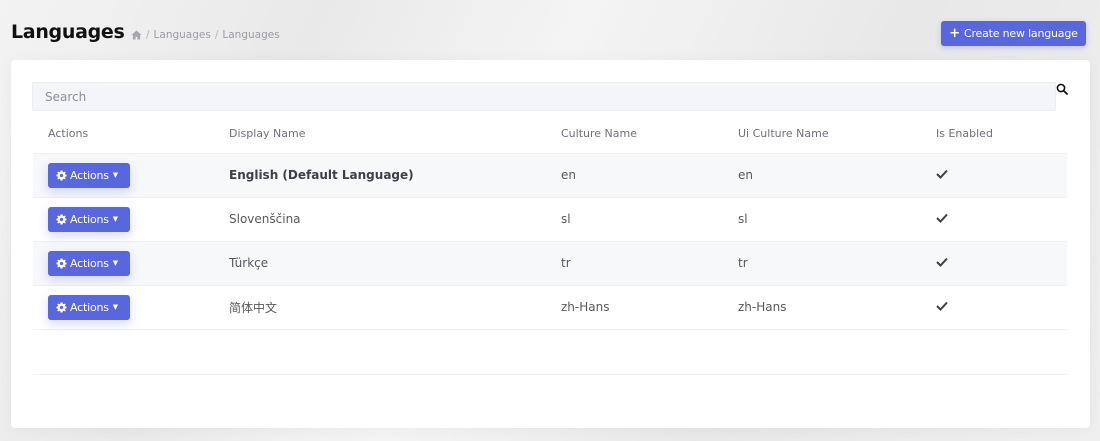  What do you see at coordinates (822, 307) in the screenshot?
I see `ui-culture-name-cell: zh-Hans` at bounding box center [822, 307].